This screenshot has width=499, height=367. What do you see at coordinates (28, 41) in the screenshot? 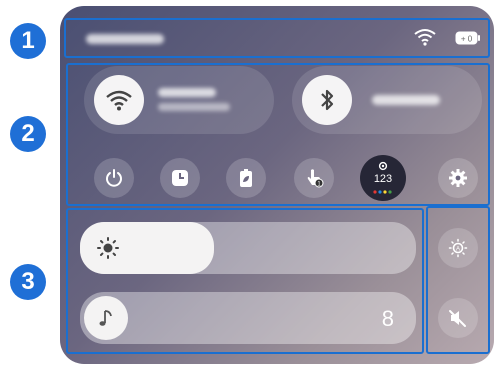
I see `callout-badge-1: 1` at bounding box center [28, 41].